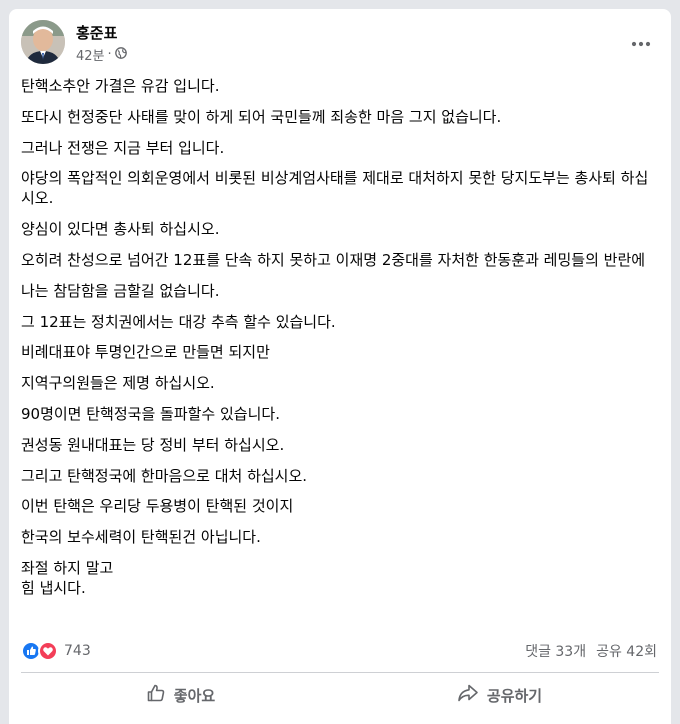  Describe the element at coordinates (164, 475) in the screenshot. I see `post-line: 그리고 탄핵정국에 한마음으로 대처 하십시오.` at that location.